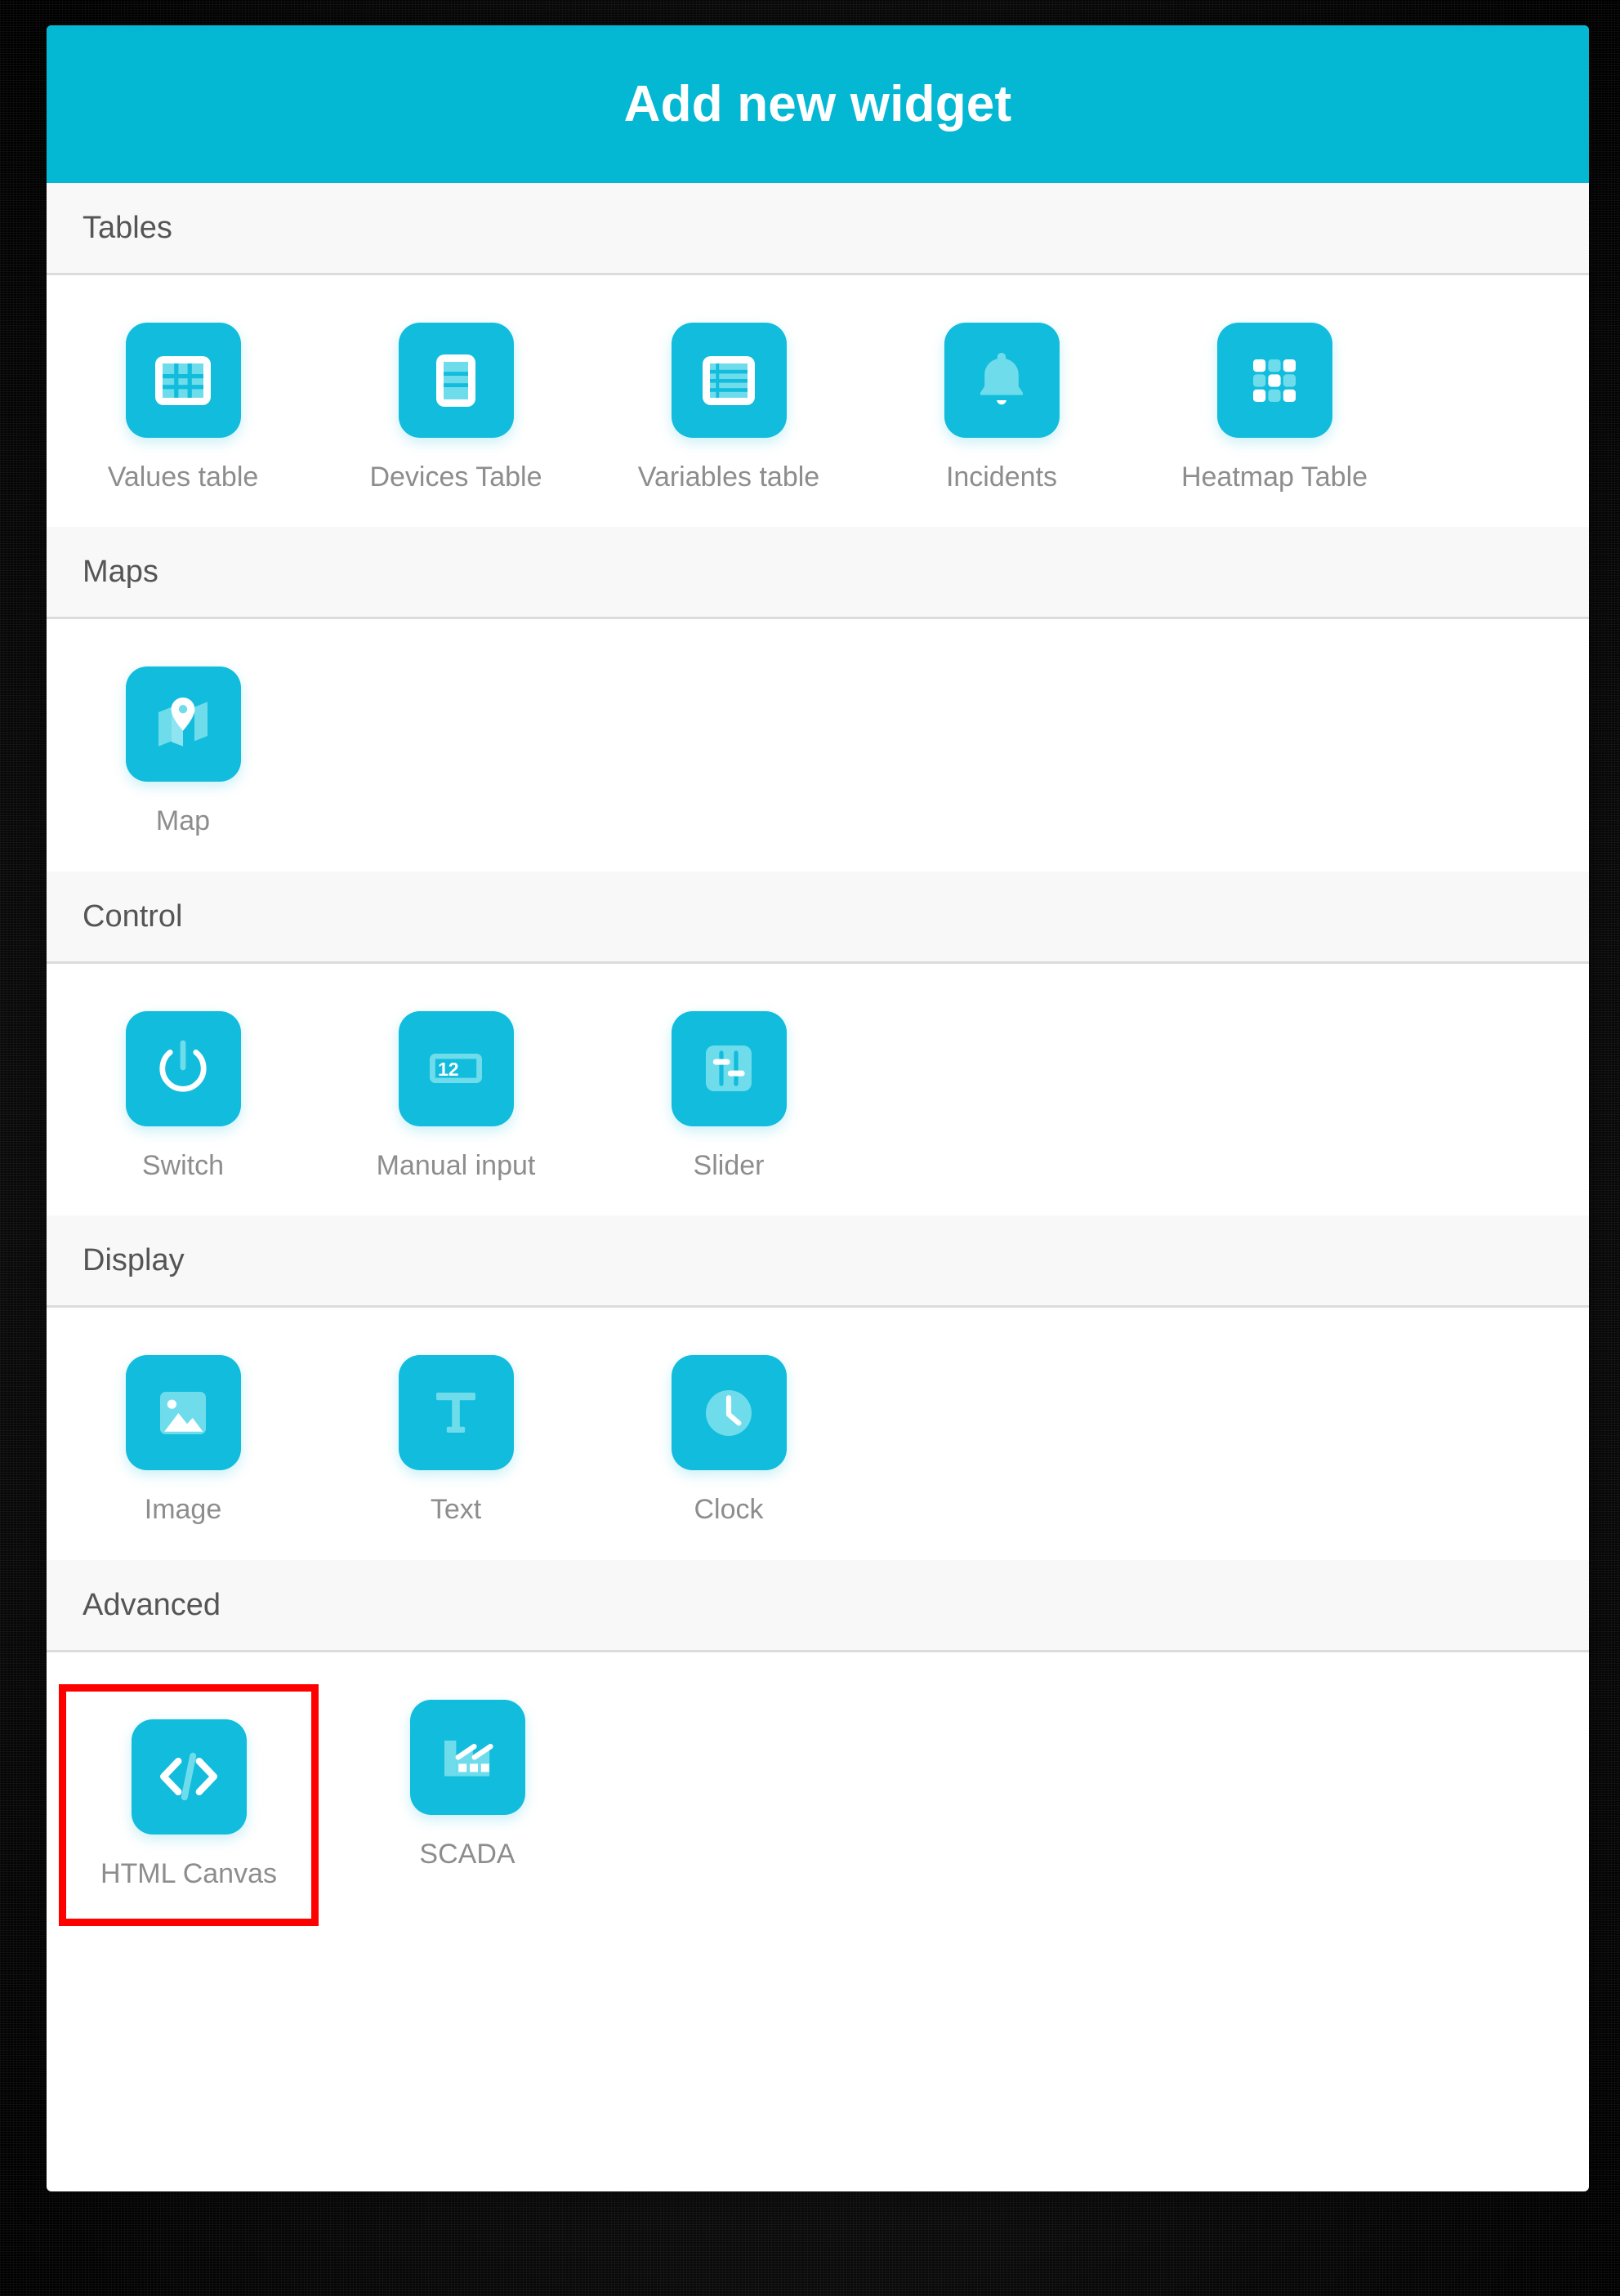 This screenshot has width=1620, height=2296. What do you see at coordinates (1274, 380) in the screenshot?
I see `heatmap-grid-icon` at bounding box center [1274, 380].